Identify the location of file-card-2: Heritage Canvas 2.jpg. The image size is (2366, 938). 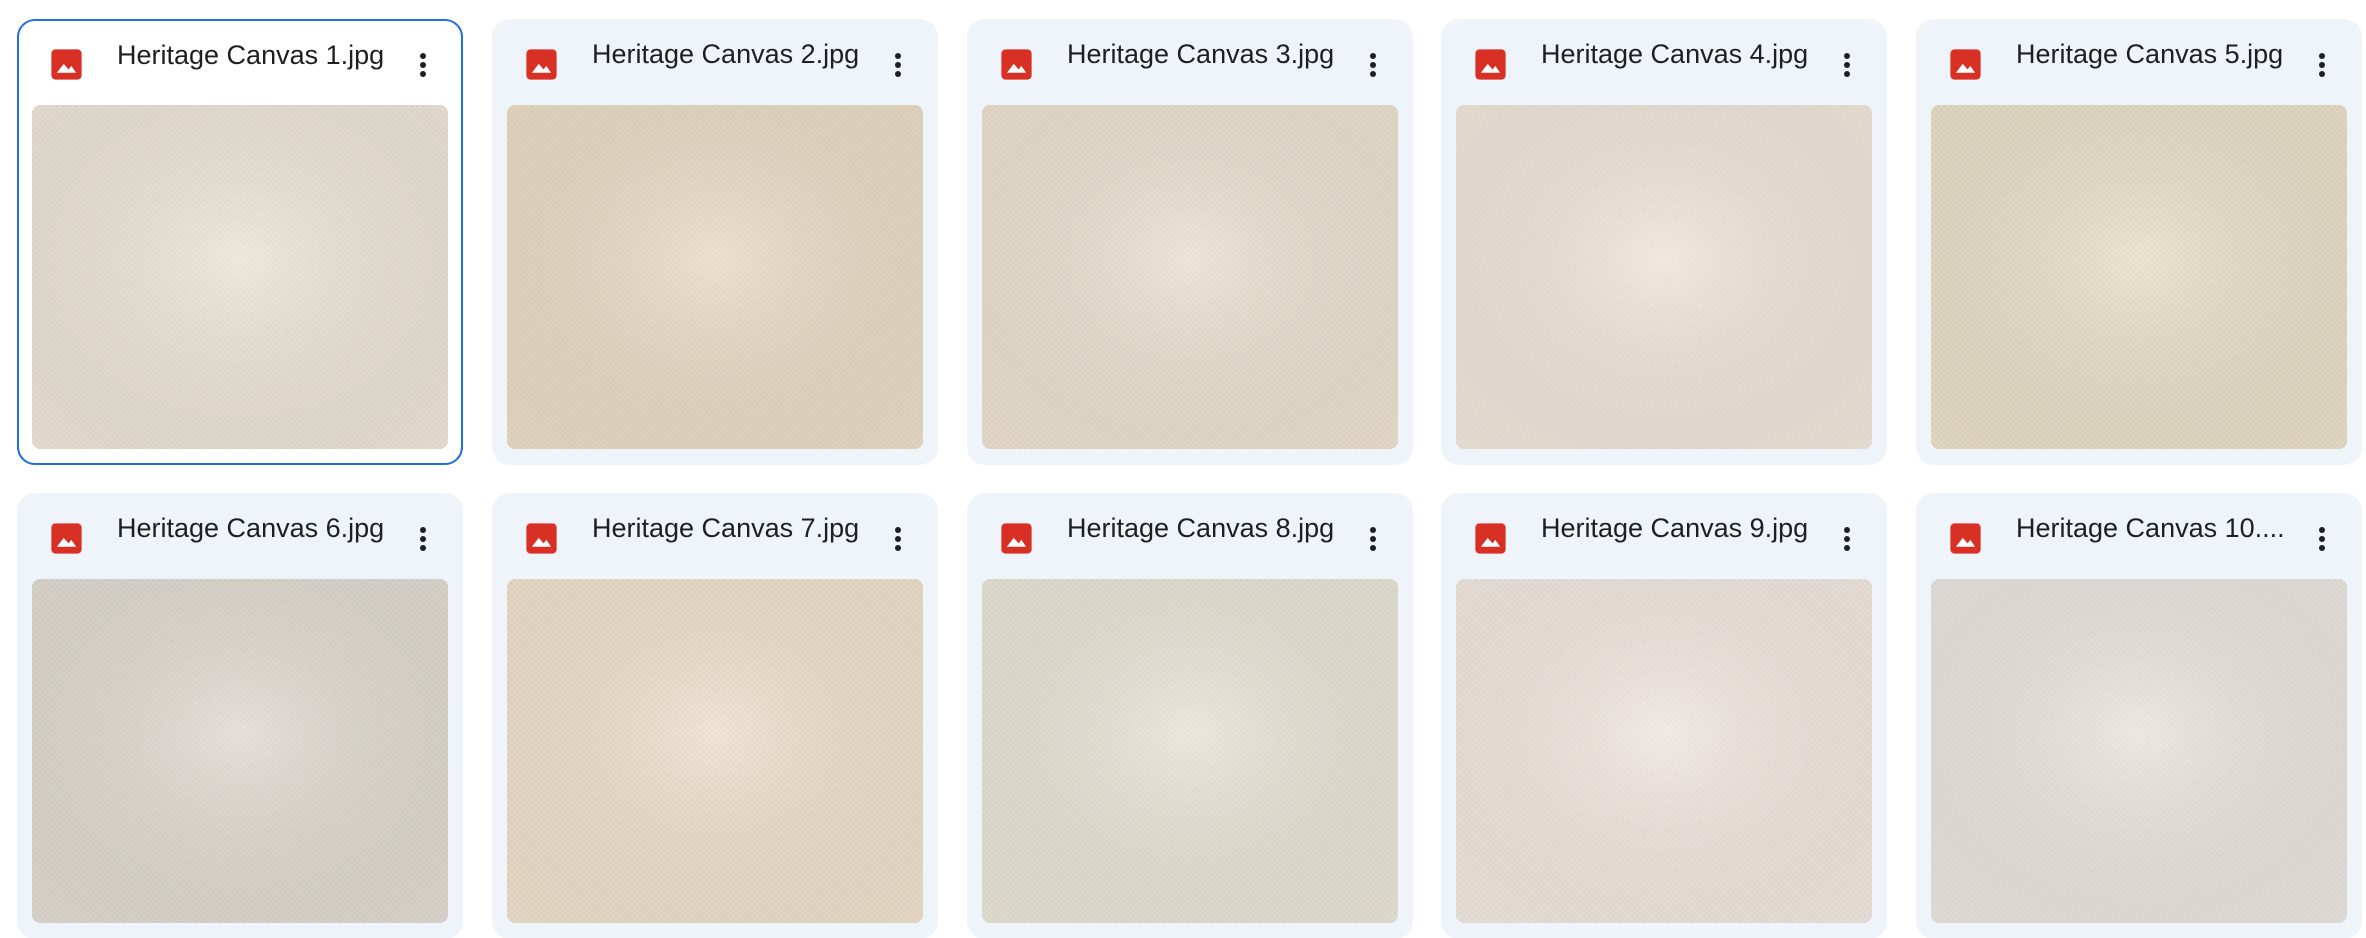
(715, 242).